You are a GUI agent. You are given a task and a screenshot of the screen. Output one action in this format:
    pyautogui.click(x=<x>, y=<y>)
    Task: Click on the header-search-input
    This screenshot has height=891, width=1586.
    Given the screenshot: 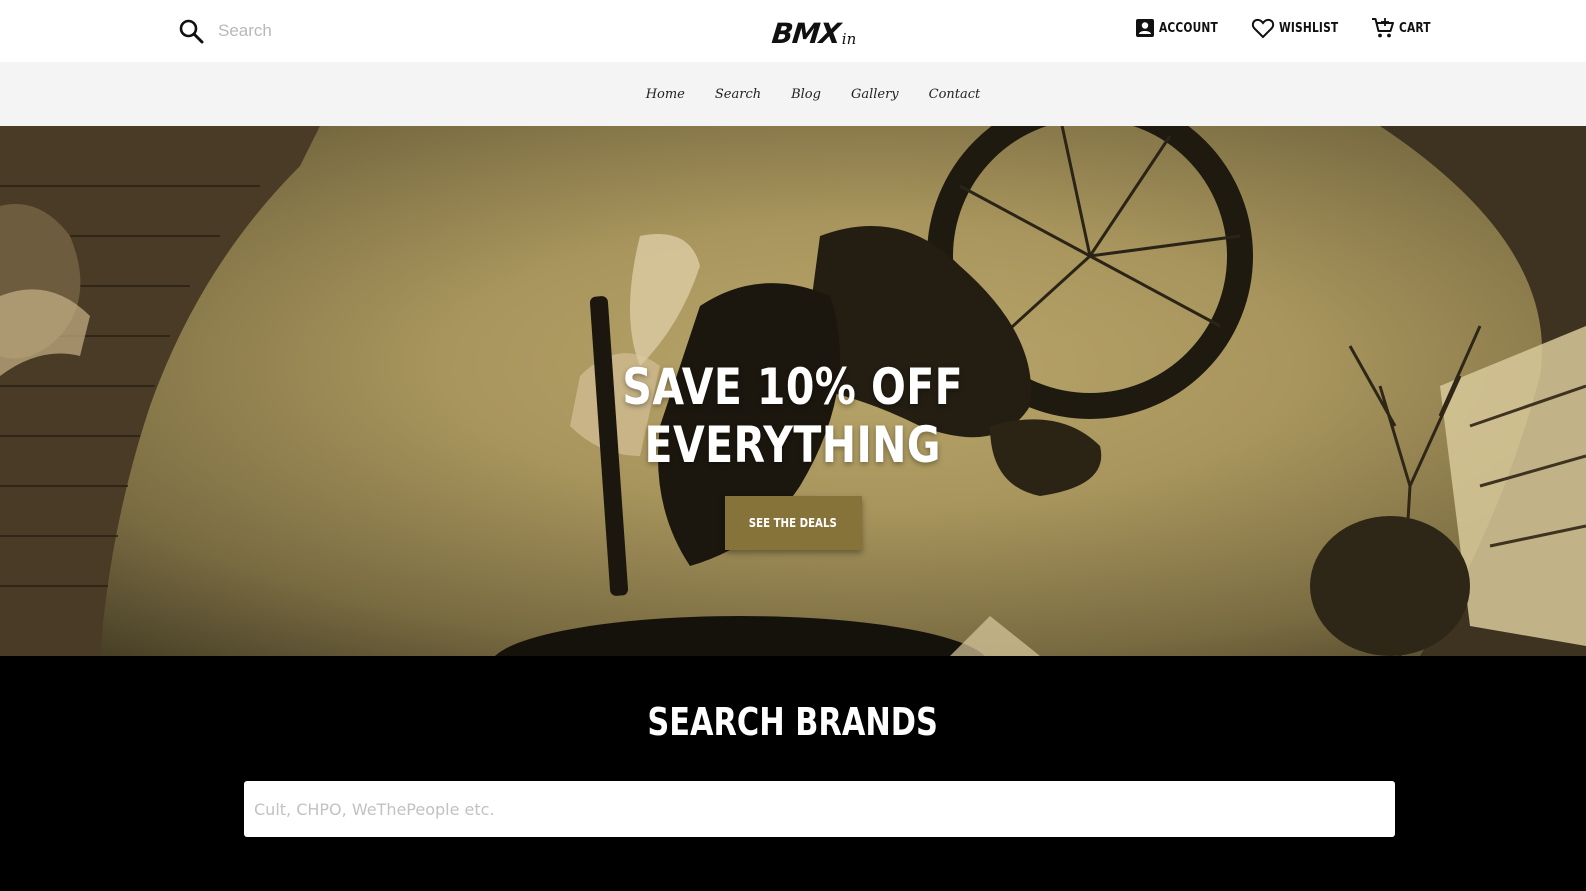 What is the action you would take?
    pyautogui.click(x=348, y=31)
    